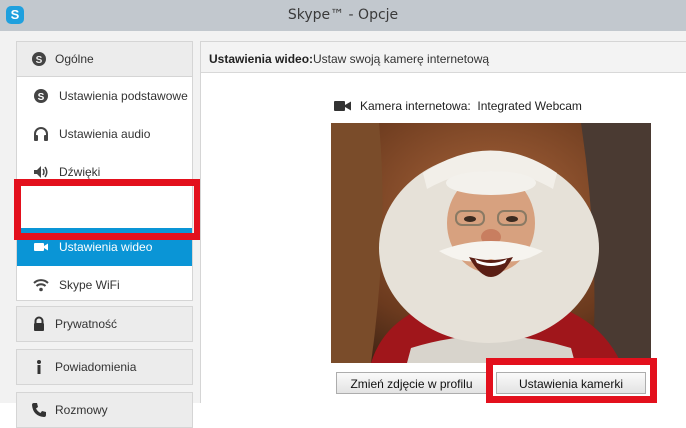 The image size is (686, 428). What do you see at coordinates (411, 383) in the screenshot?
I see `change-profile-photo-button: Zmień zdjęcie w profilu` at bounding box center [411, 383].